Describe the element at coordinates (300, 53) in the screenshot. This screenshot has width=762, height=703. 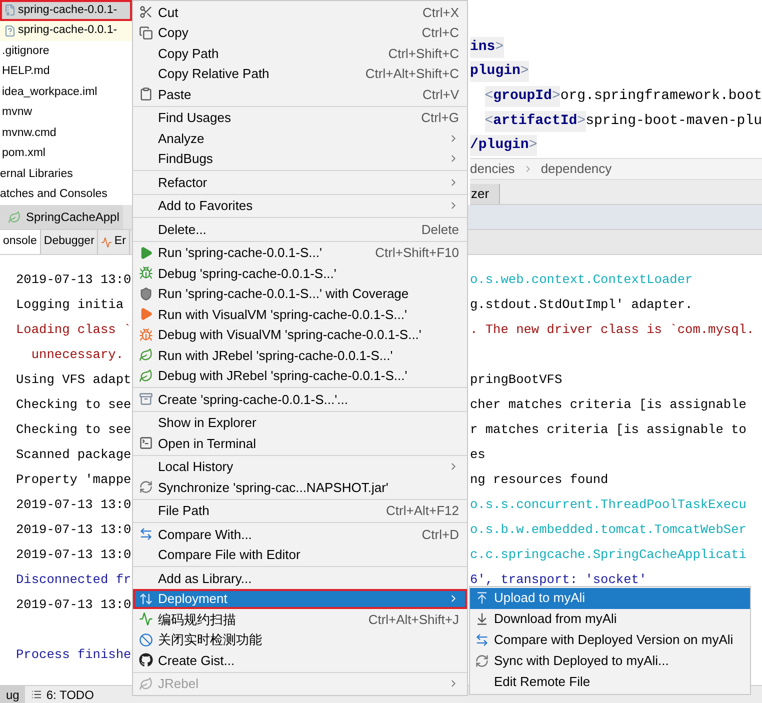
I see `menu-item: Copy Path Ctrl+Shift+C` at that location.